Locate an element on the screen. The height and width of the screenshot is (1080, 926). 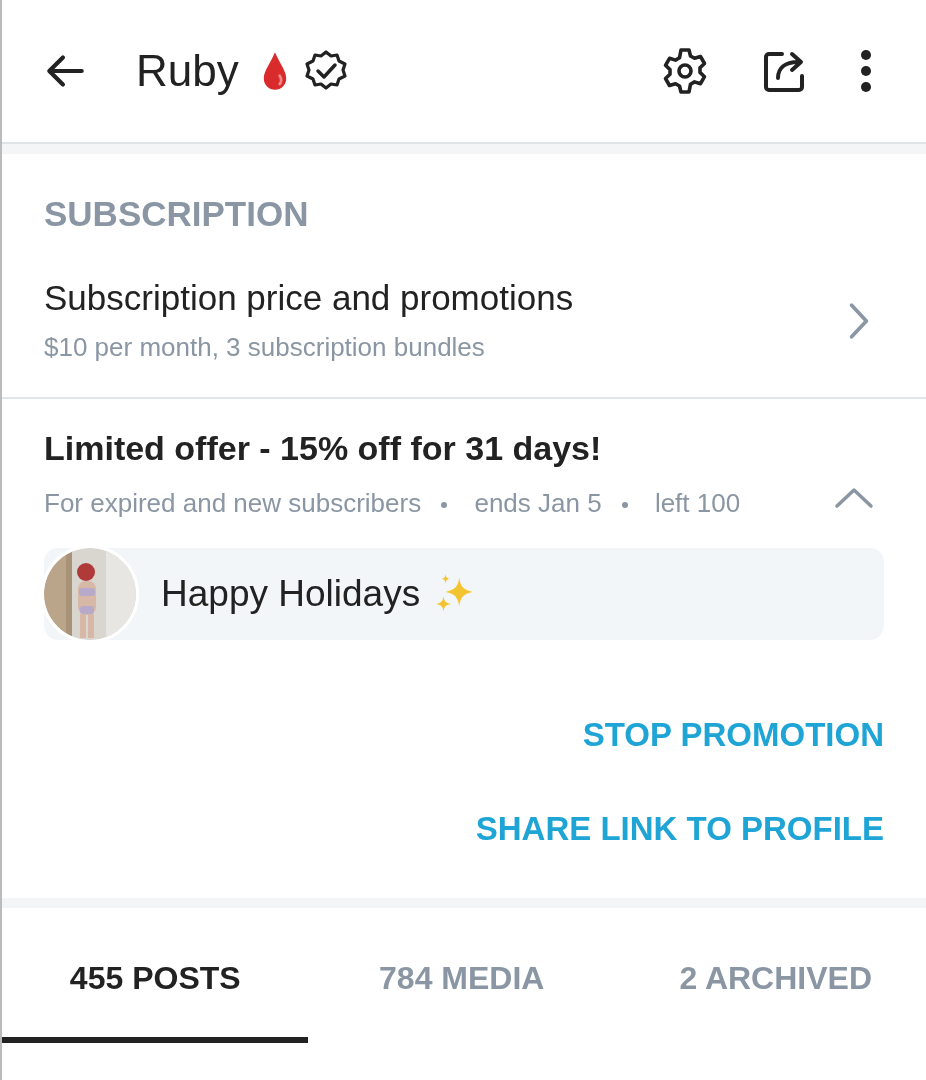
tab: 2 ARCHIVED is located at coordinates (743, 997).